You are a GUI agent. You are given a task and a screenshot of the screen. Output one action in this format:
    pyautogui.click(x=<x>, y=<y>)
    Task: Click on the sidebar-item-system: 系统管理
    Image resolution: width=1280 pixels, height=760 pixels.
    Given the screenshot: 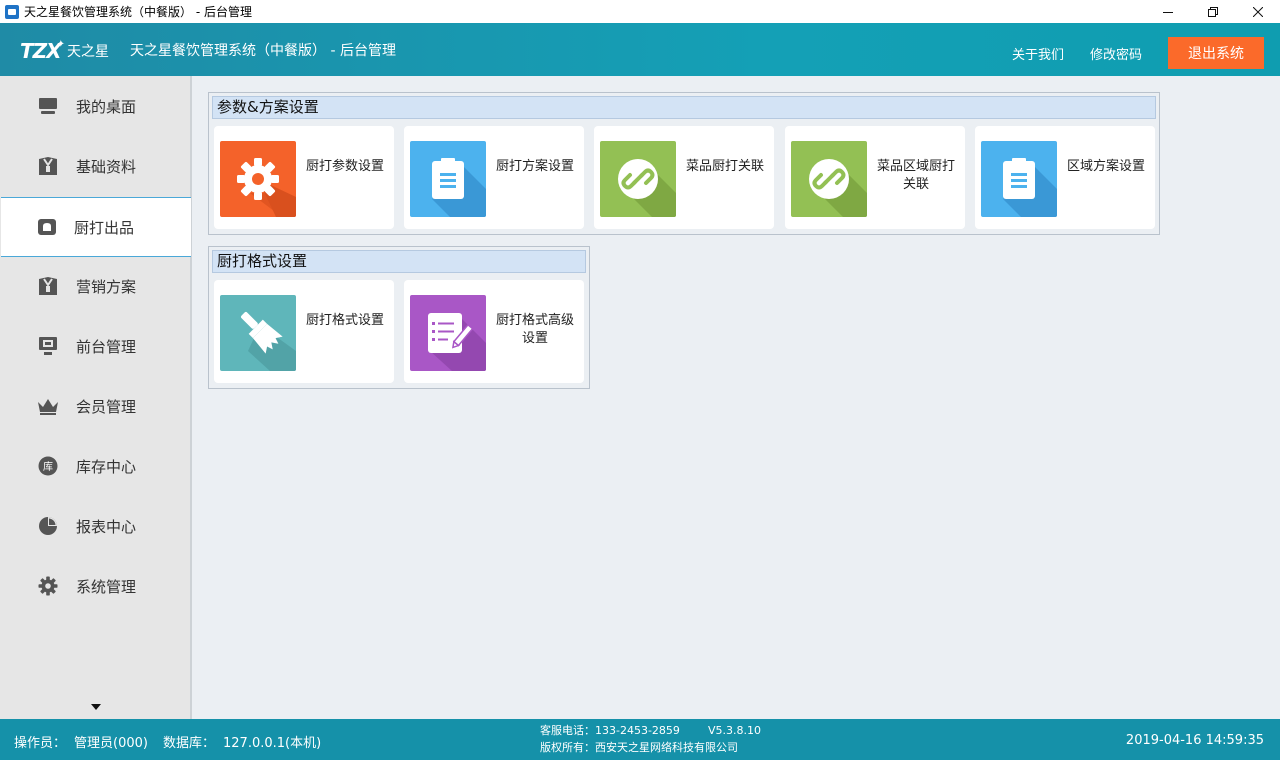 What is the action you would take?
    pyautogui.click(x=95, y=586)
    